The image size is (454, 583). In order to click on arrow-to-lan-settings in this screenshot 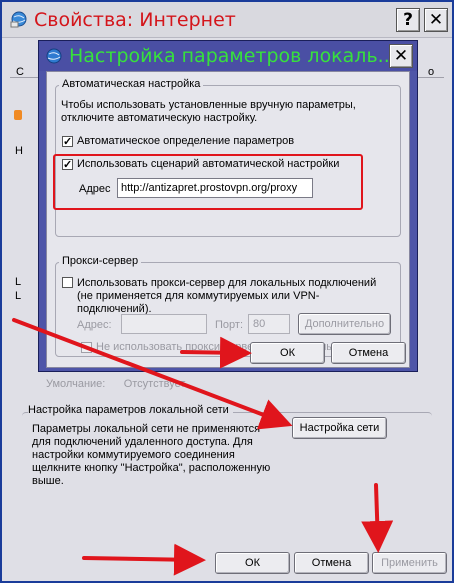, I will do `click(152, 374)`.